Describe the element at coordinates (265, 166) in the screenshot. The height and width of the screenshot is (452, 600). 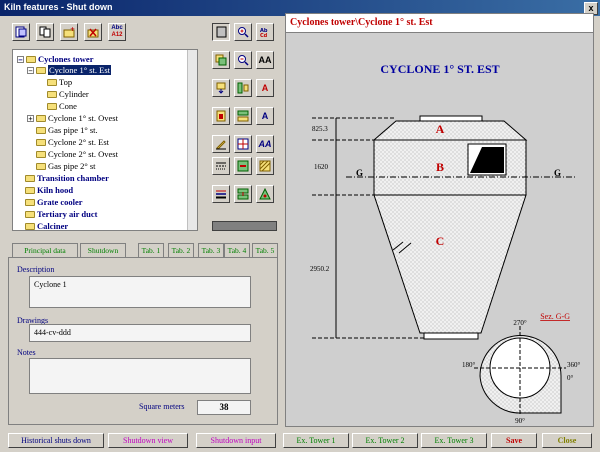
I see `pattern-icon` at that location.